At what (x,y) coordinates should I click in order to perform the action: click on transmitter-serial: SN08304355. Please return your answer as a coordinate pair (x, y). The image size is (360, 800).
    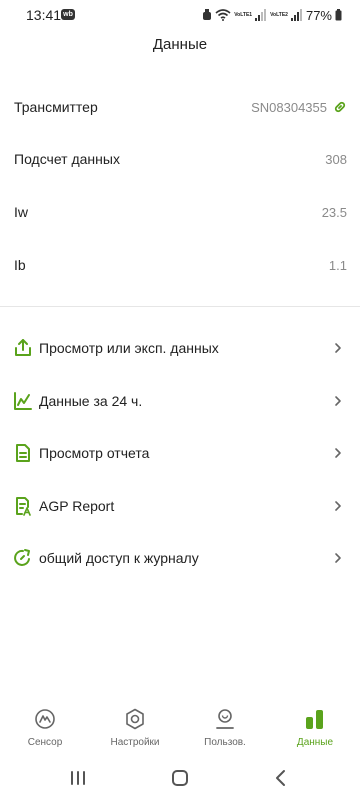
    Looking at the image, I should click on (289, 107).